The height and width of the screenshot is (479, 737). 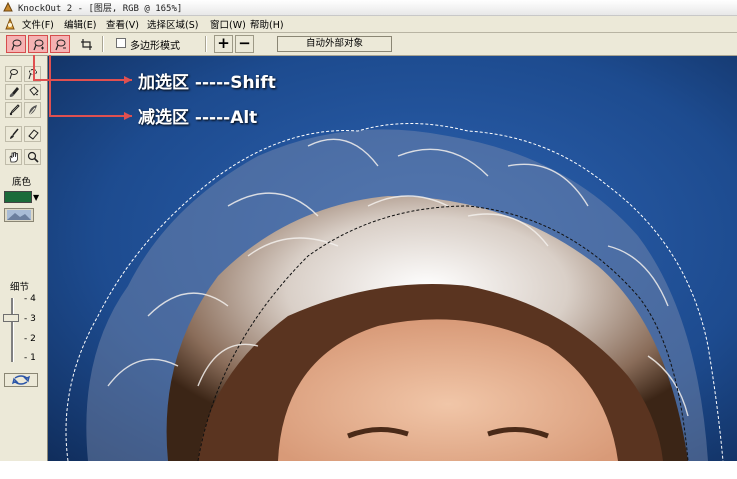 What do you see at coordinates (244, 44) in the screenshot?
I see `minus-button: −` at bounding box center [244, 44].